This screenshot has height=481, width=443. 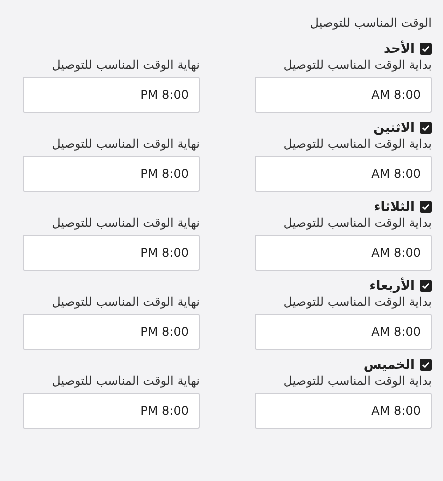 What do you see at coordinates (370, 23) in the screenshot?
I see `section-title: الوقت المناسب للتوصيل` at bounding box center [370, 23].